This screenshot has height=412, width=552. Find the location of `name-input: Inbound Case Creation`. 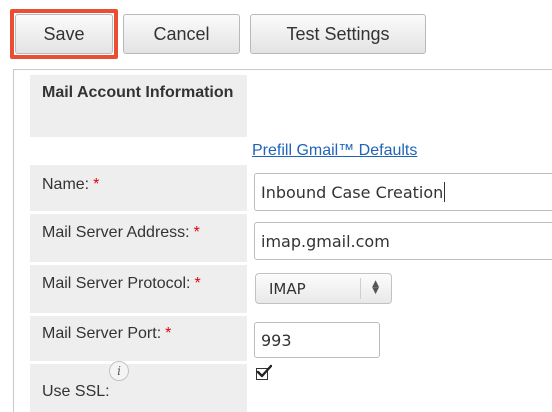

name-input: Inbound Case Creation is located at coordinates (403, 192).